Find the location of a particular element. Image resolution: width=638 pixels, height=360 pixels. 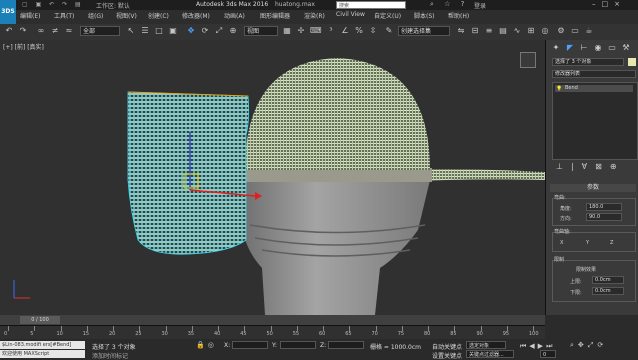

redo-icon: ↷ is located at coordinates (23, 31).